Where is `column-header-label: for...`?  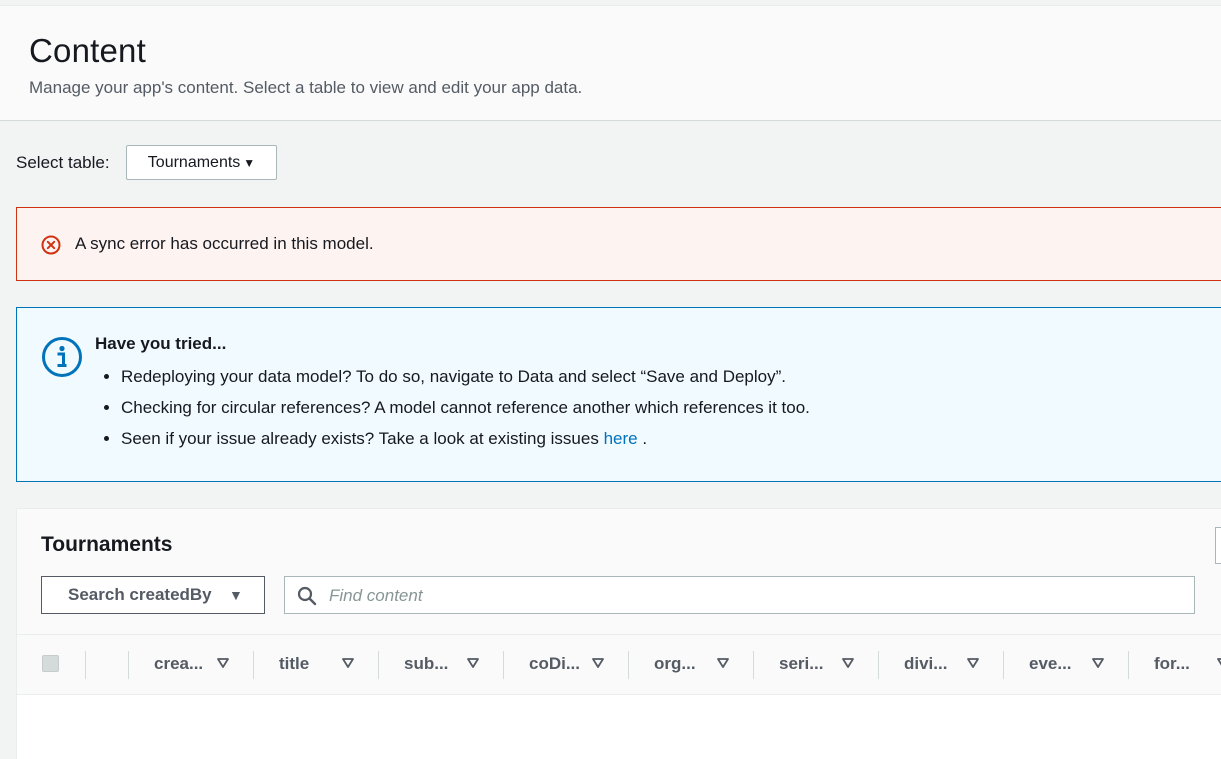
column-header-label: for... is located at coordinates (1172, 663).